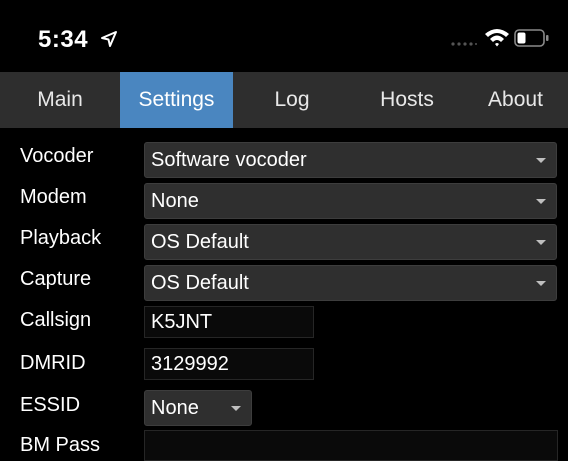  What do you see at coordinates (350, 201) in the screenshot?
I see `modem-select: None` at bounding box center [350, 201].